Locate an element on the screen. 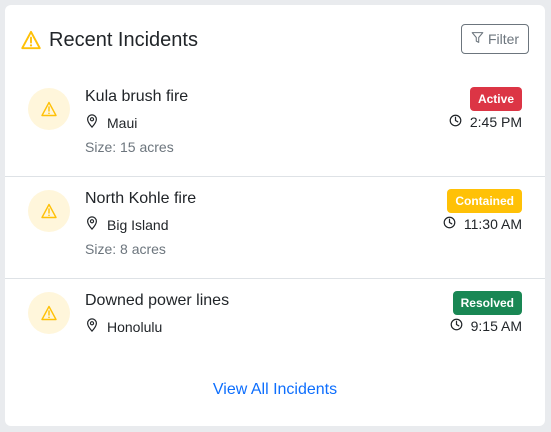  status-badge: Active is located at coordinates (495, 99).